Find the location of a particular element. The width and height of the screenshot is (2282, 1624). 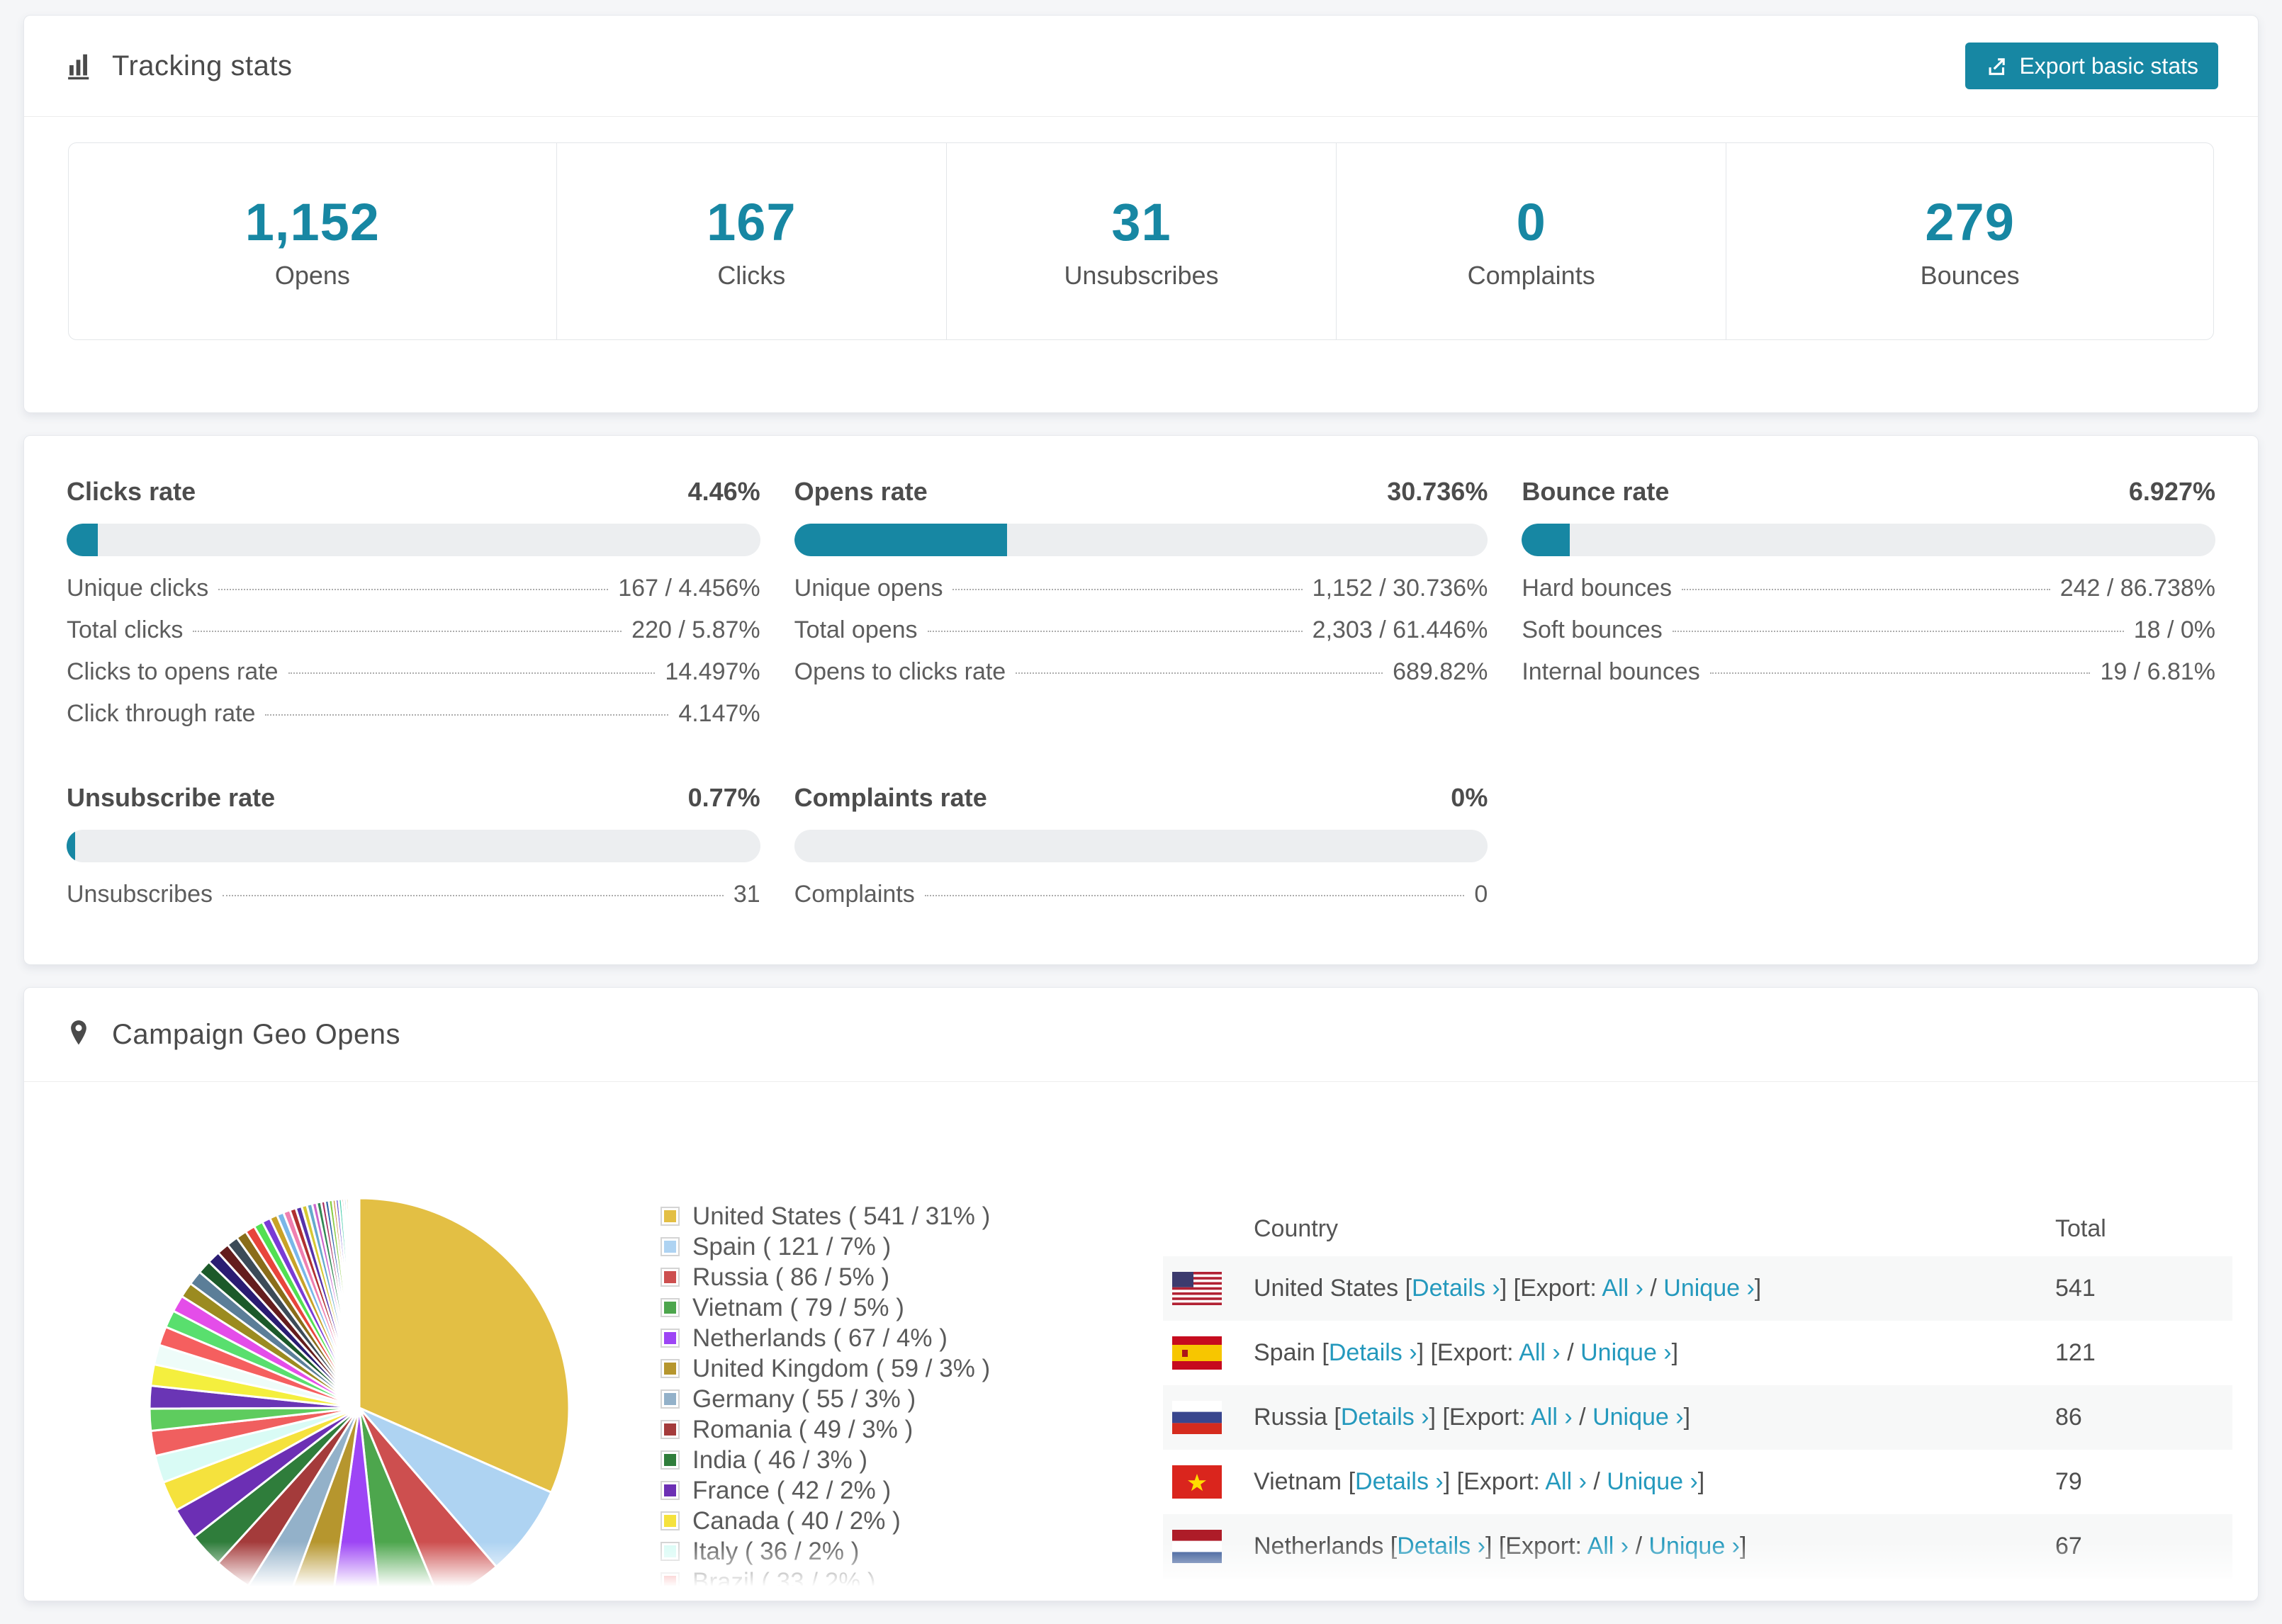

rate-title: Complaints rate is located at coordinates (890, 798).